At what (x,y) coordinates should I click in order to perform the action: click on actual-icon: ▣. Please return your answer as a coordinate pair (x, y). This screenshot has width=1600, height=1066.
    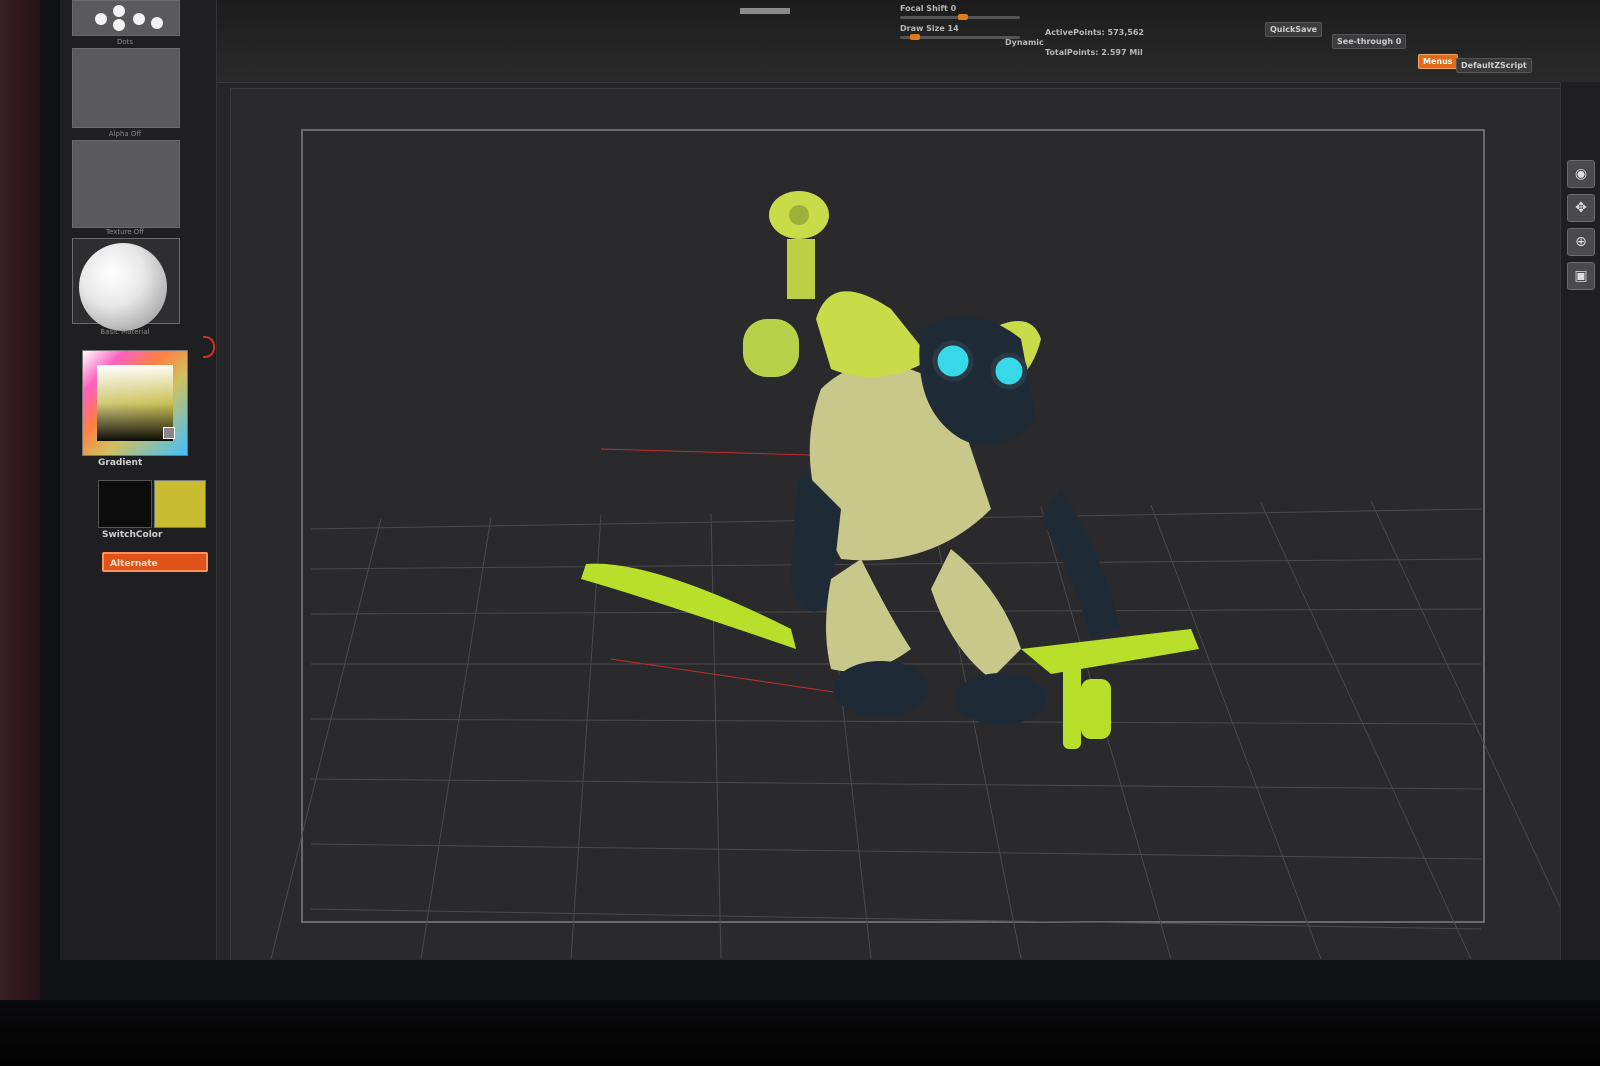
    Looking at the image, I should click on (1581, 276).